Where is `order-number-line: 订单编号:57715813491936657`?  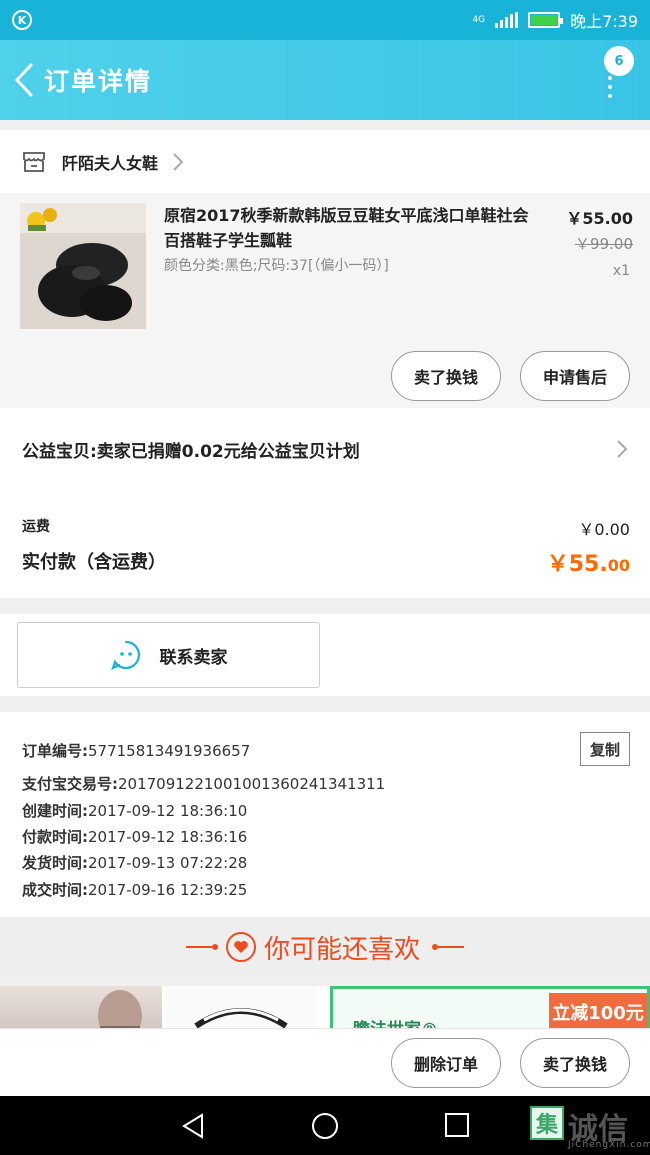 order-number-line: 订单编号:57715813491936657 is located at coordinates (136, 750).